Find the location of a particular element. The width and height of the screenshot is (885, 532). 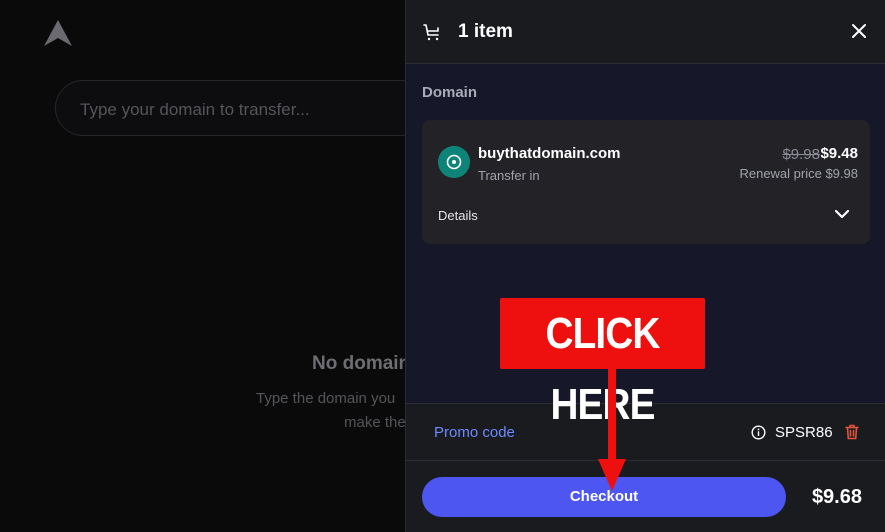

close-icon is located at coordinates (859, 31).